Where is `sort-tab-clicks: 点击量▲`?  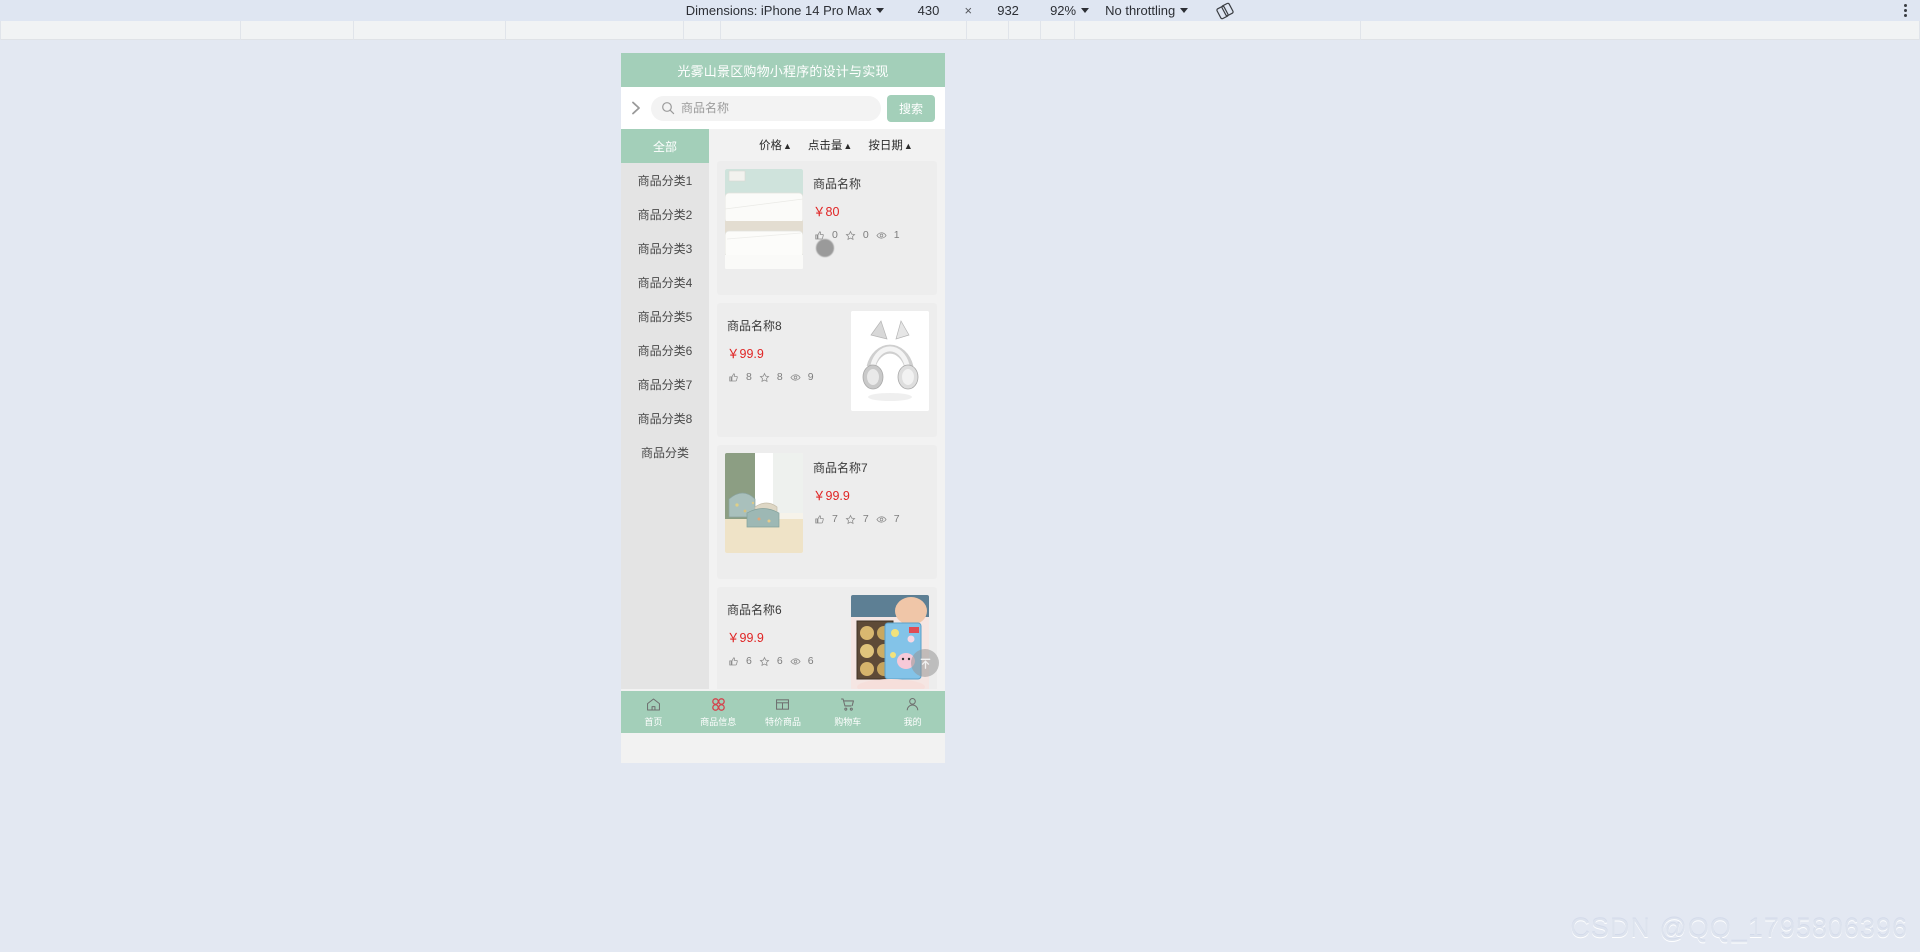 sort-tab-clicks: 点击量▲ is located at coordinates (830, 145).